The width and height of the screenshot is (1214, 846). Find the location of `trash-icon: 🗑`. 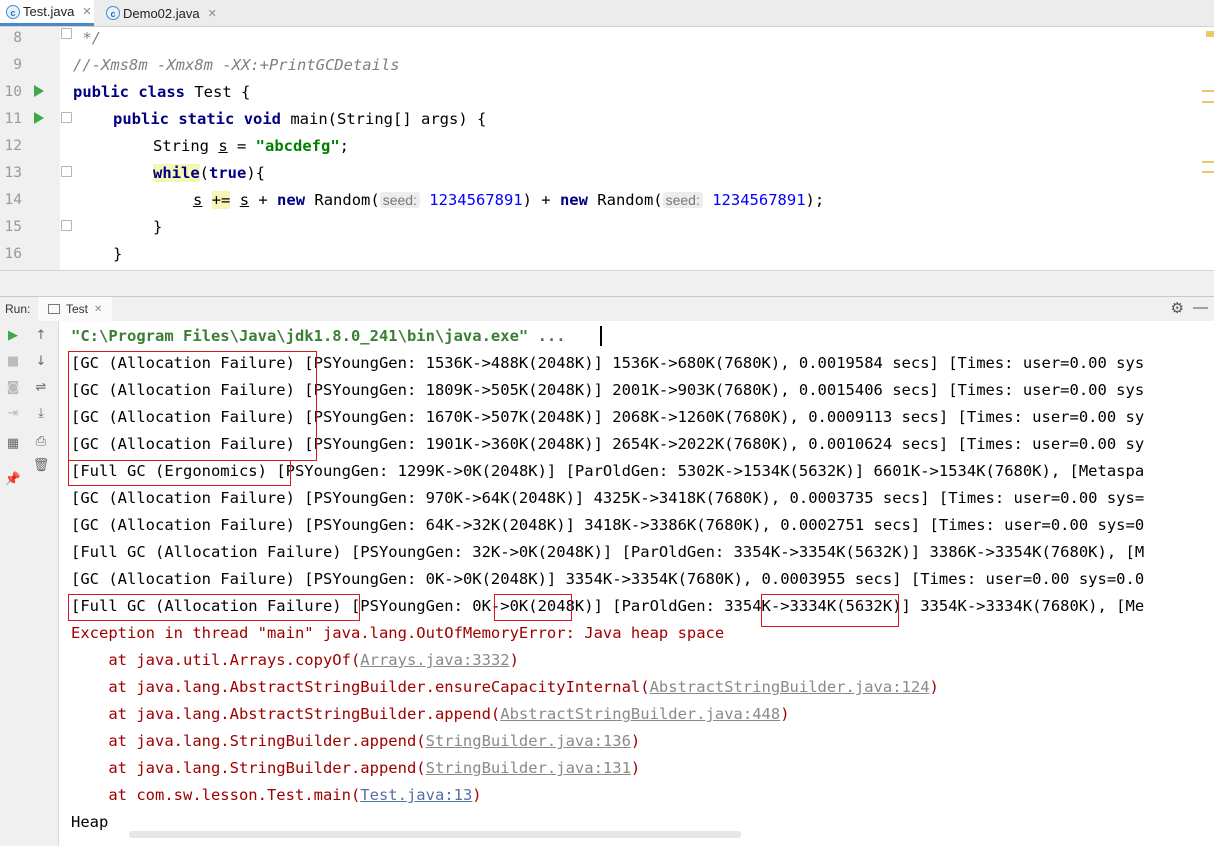

trash-icon: 🗑 is located at coordinates (41, 466).